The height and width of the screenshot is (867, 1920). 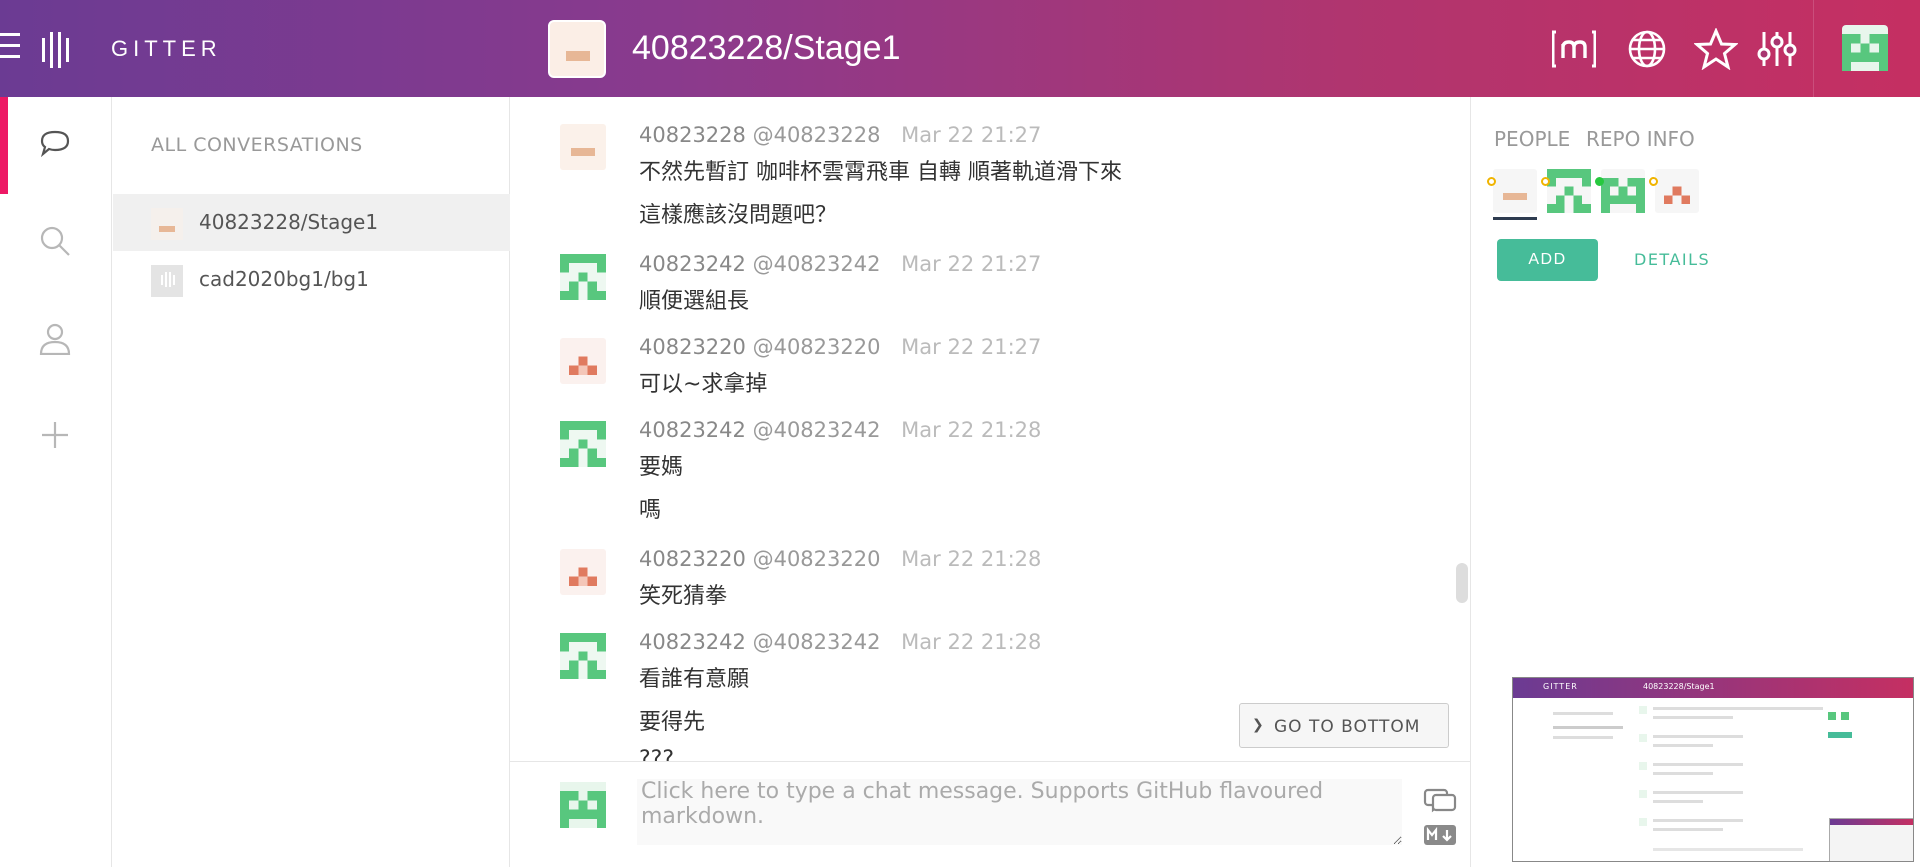 I want to click on go-to-bottom-button: ❯ GO TO BOTTOM, so click(x=1344, y=725).